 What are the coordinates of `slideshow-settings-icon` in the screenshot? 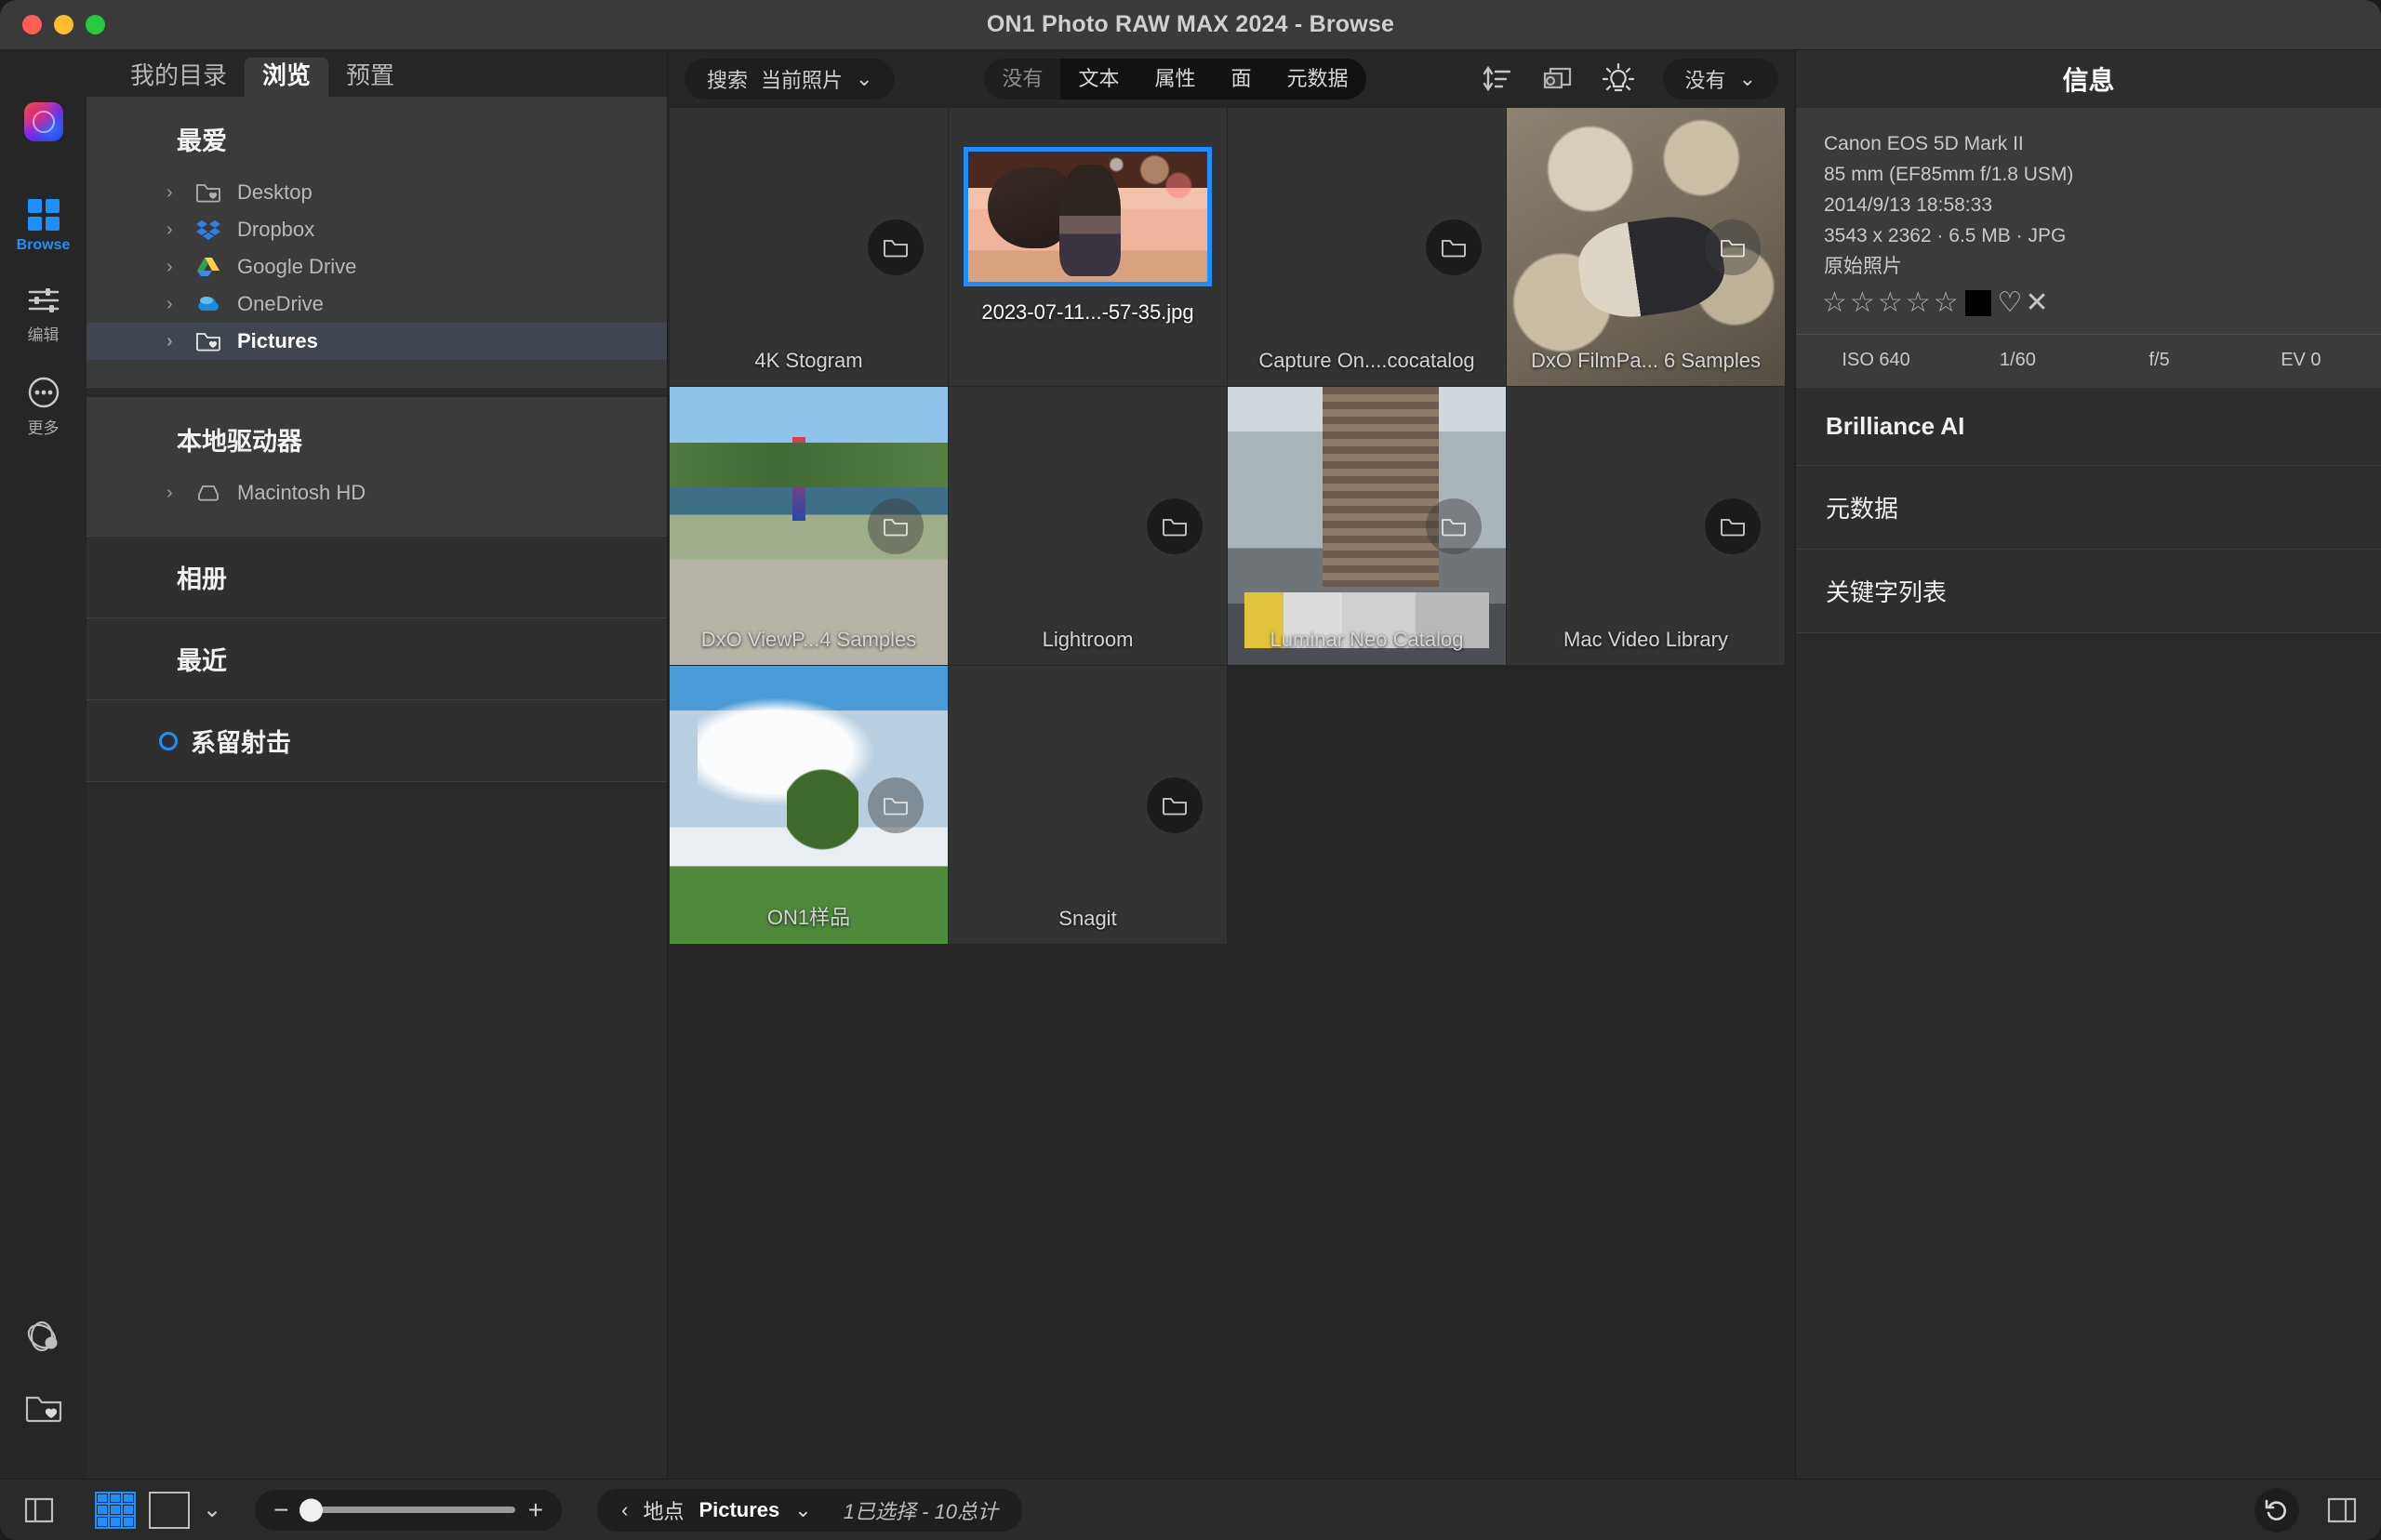 It's located at (1557, 79).